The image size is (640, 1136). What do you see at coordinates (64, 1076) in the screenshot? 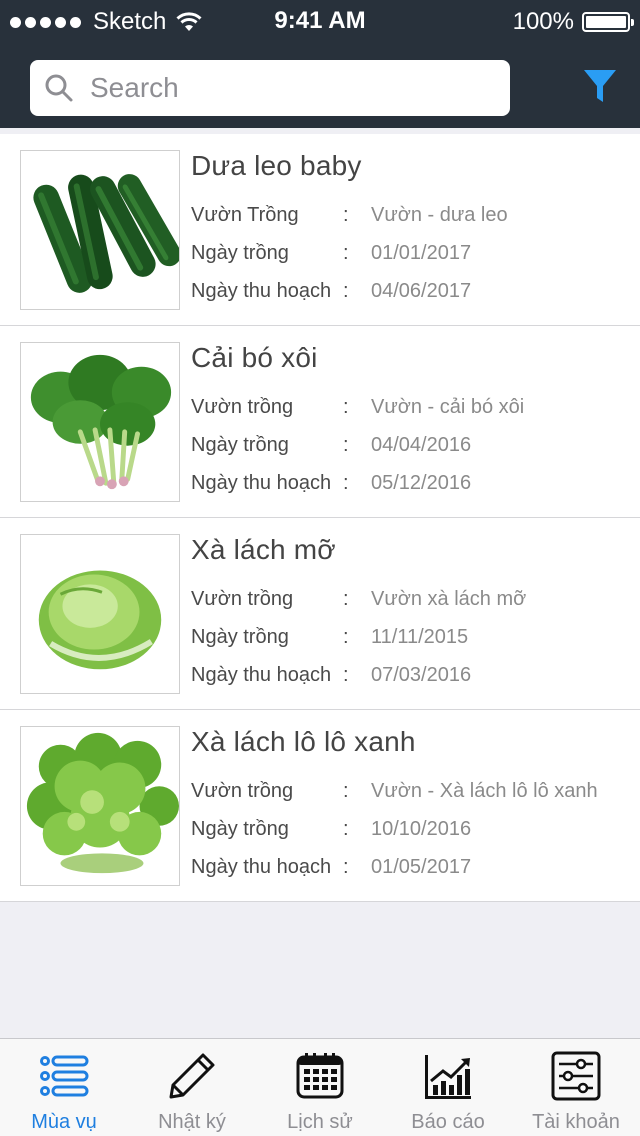
I see `list-icon` at bounding box center [64, 1076].